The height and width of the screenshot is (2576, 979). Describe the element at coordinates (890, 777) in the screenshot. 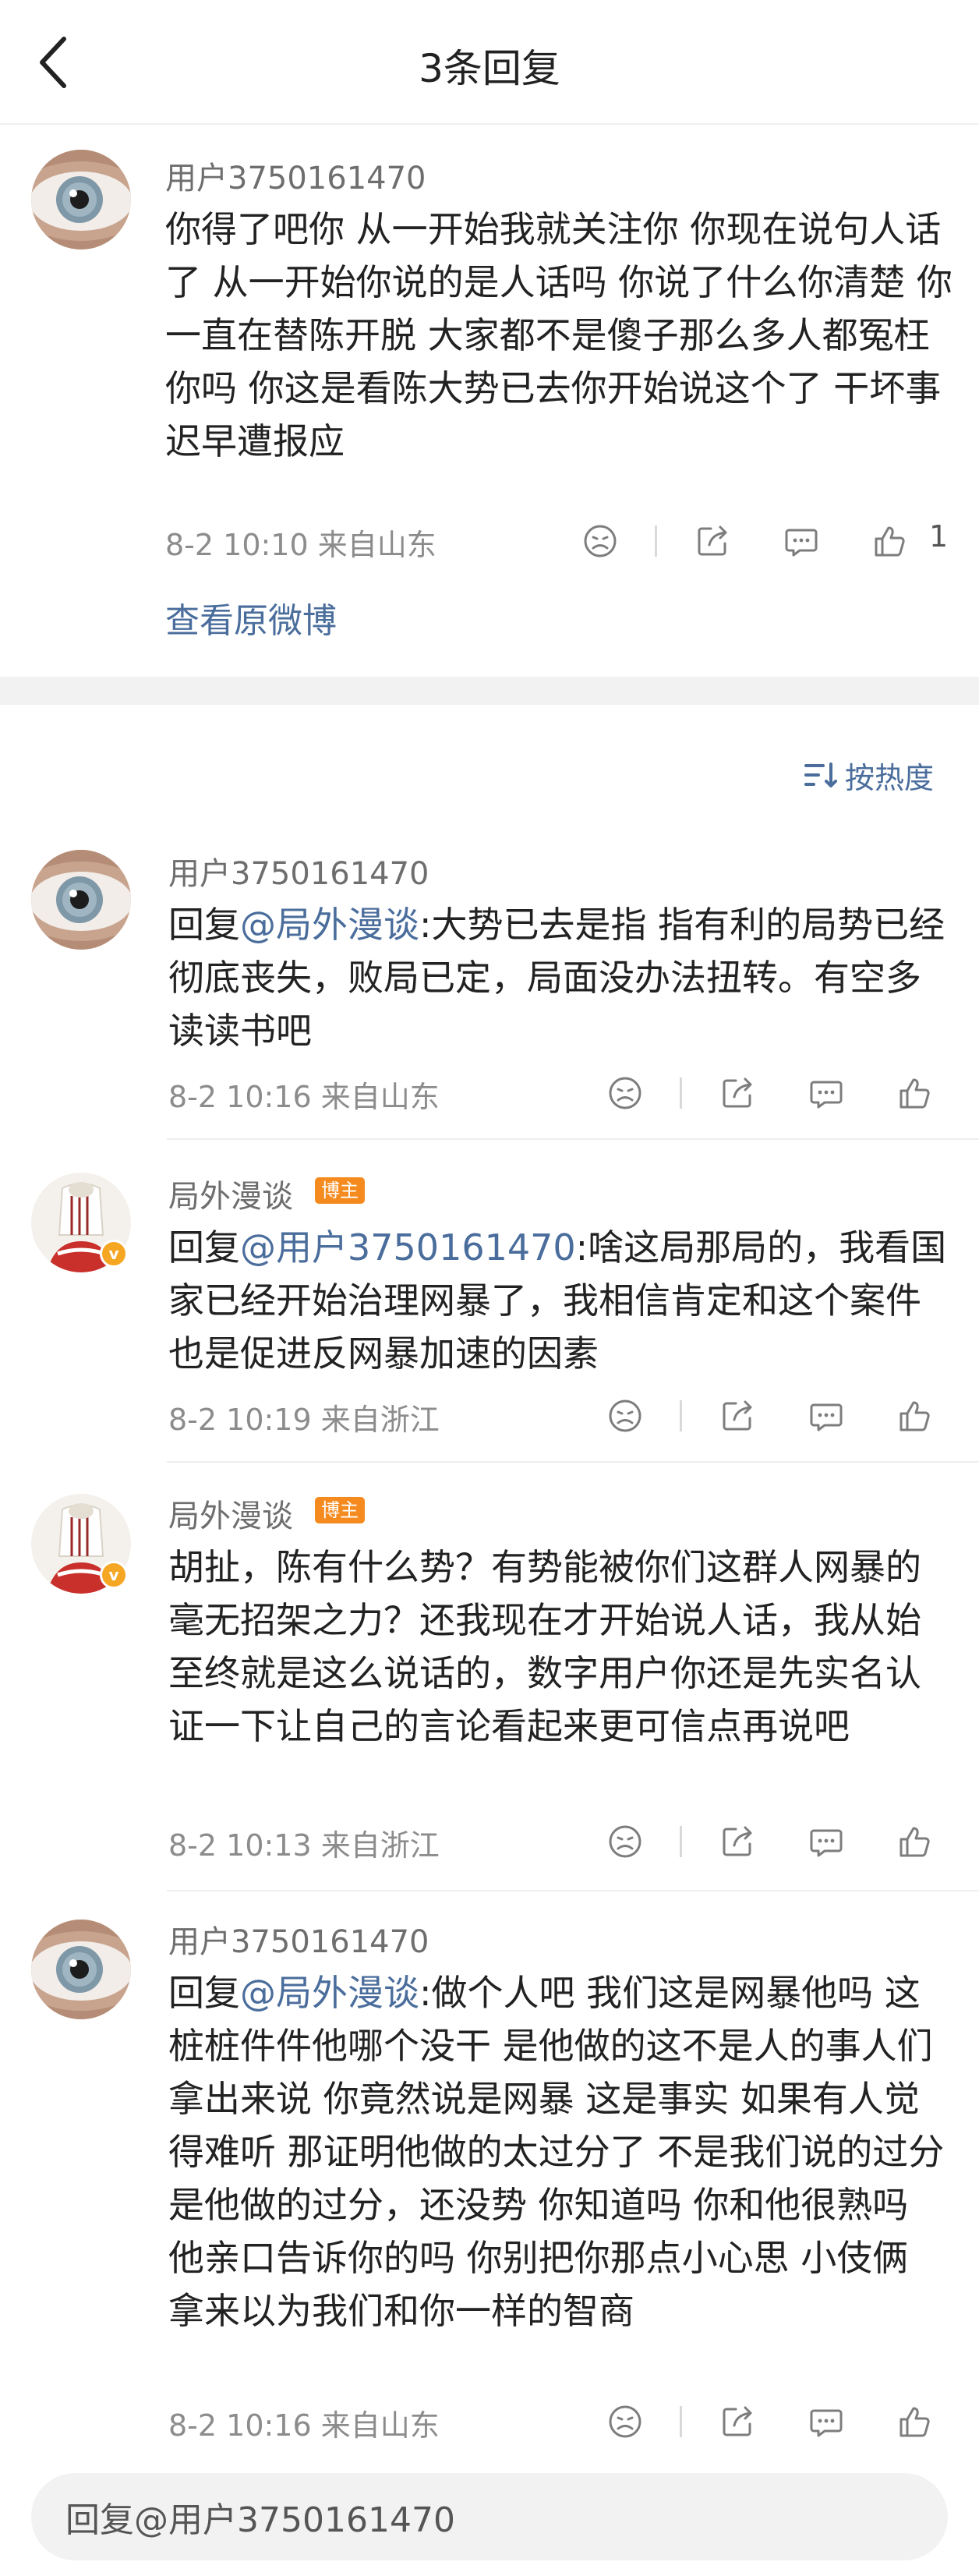

I see `sort-label: 按热度` at that location.